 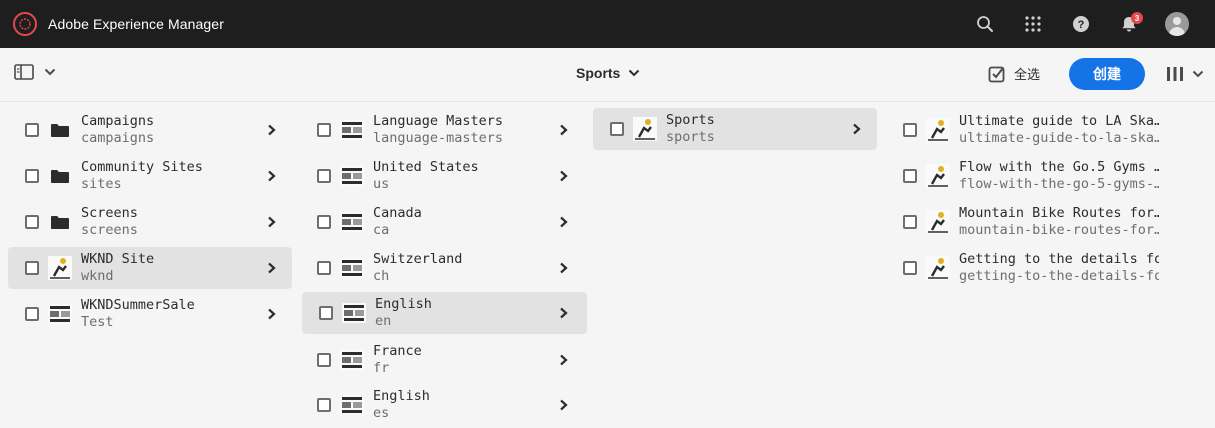 What do you see at coordinates (397, 351) in the screenshot?
I see `item-title: France` at bounding box center [397, 351].